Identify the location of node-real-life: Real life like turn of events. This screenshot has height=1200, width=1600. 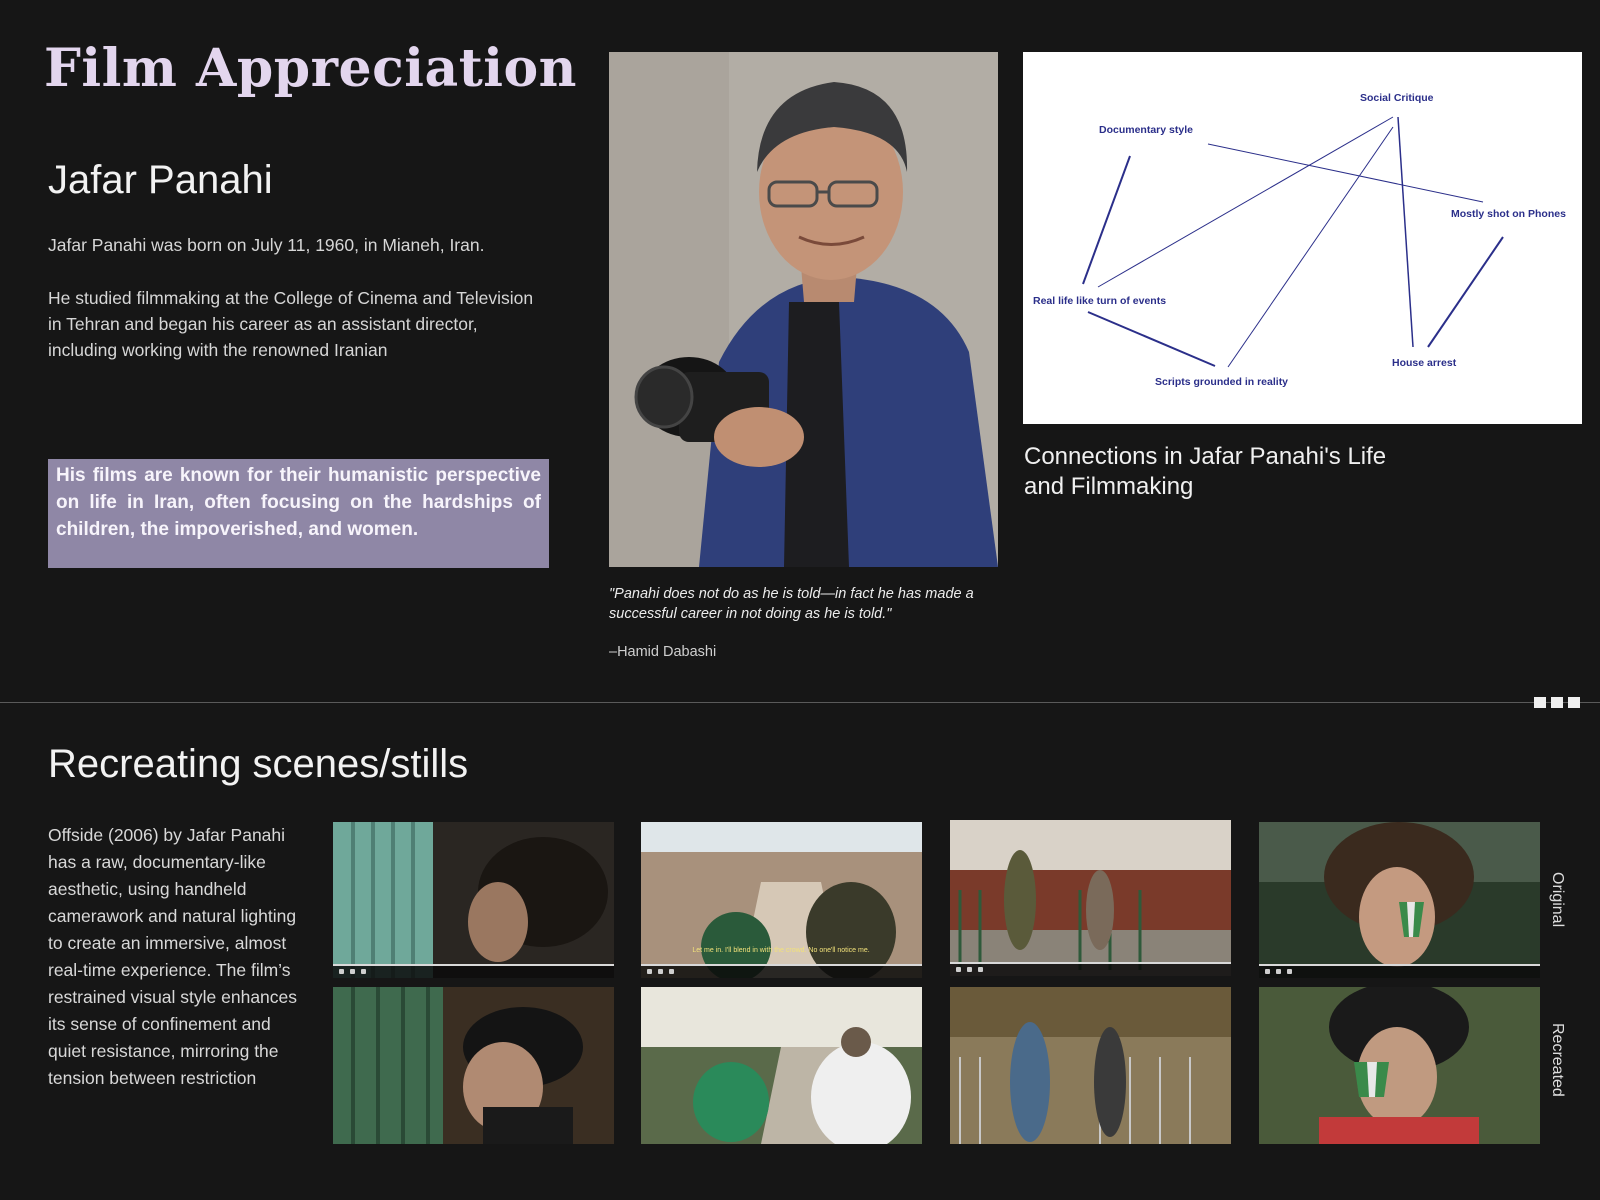
(1099, 301).